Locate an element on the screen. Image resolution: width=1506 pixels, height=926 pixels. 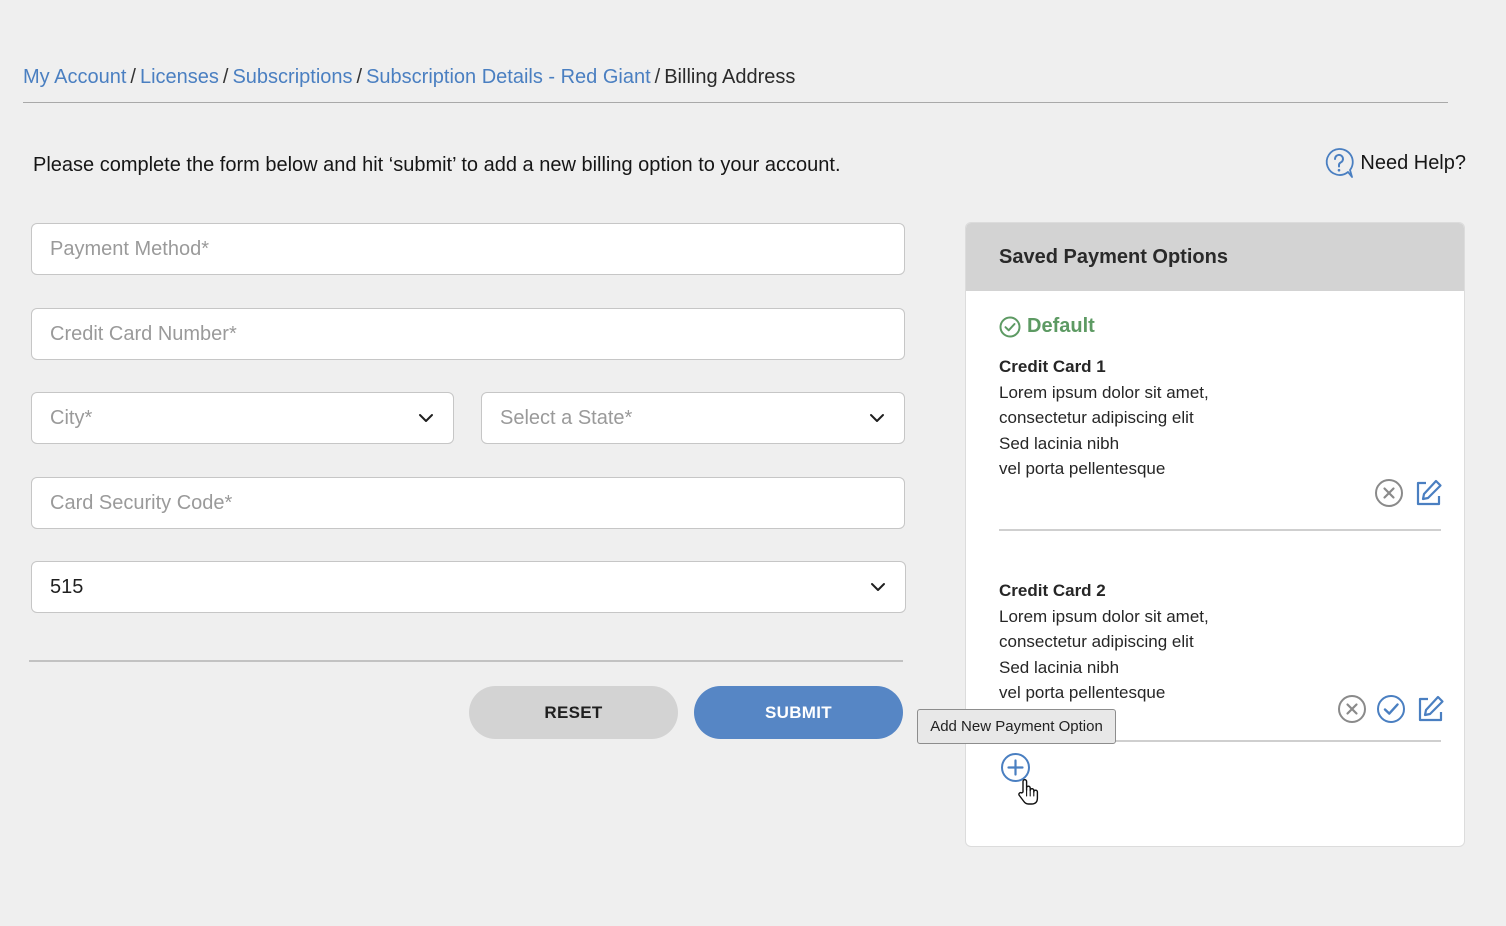
hand-cursor-icon is located at coordinates (1028, 792).